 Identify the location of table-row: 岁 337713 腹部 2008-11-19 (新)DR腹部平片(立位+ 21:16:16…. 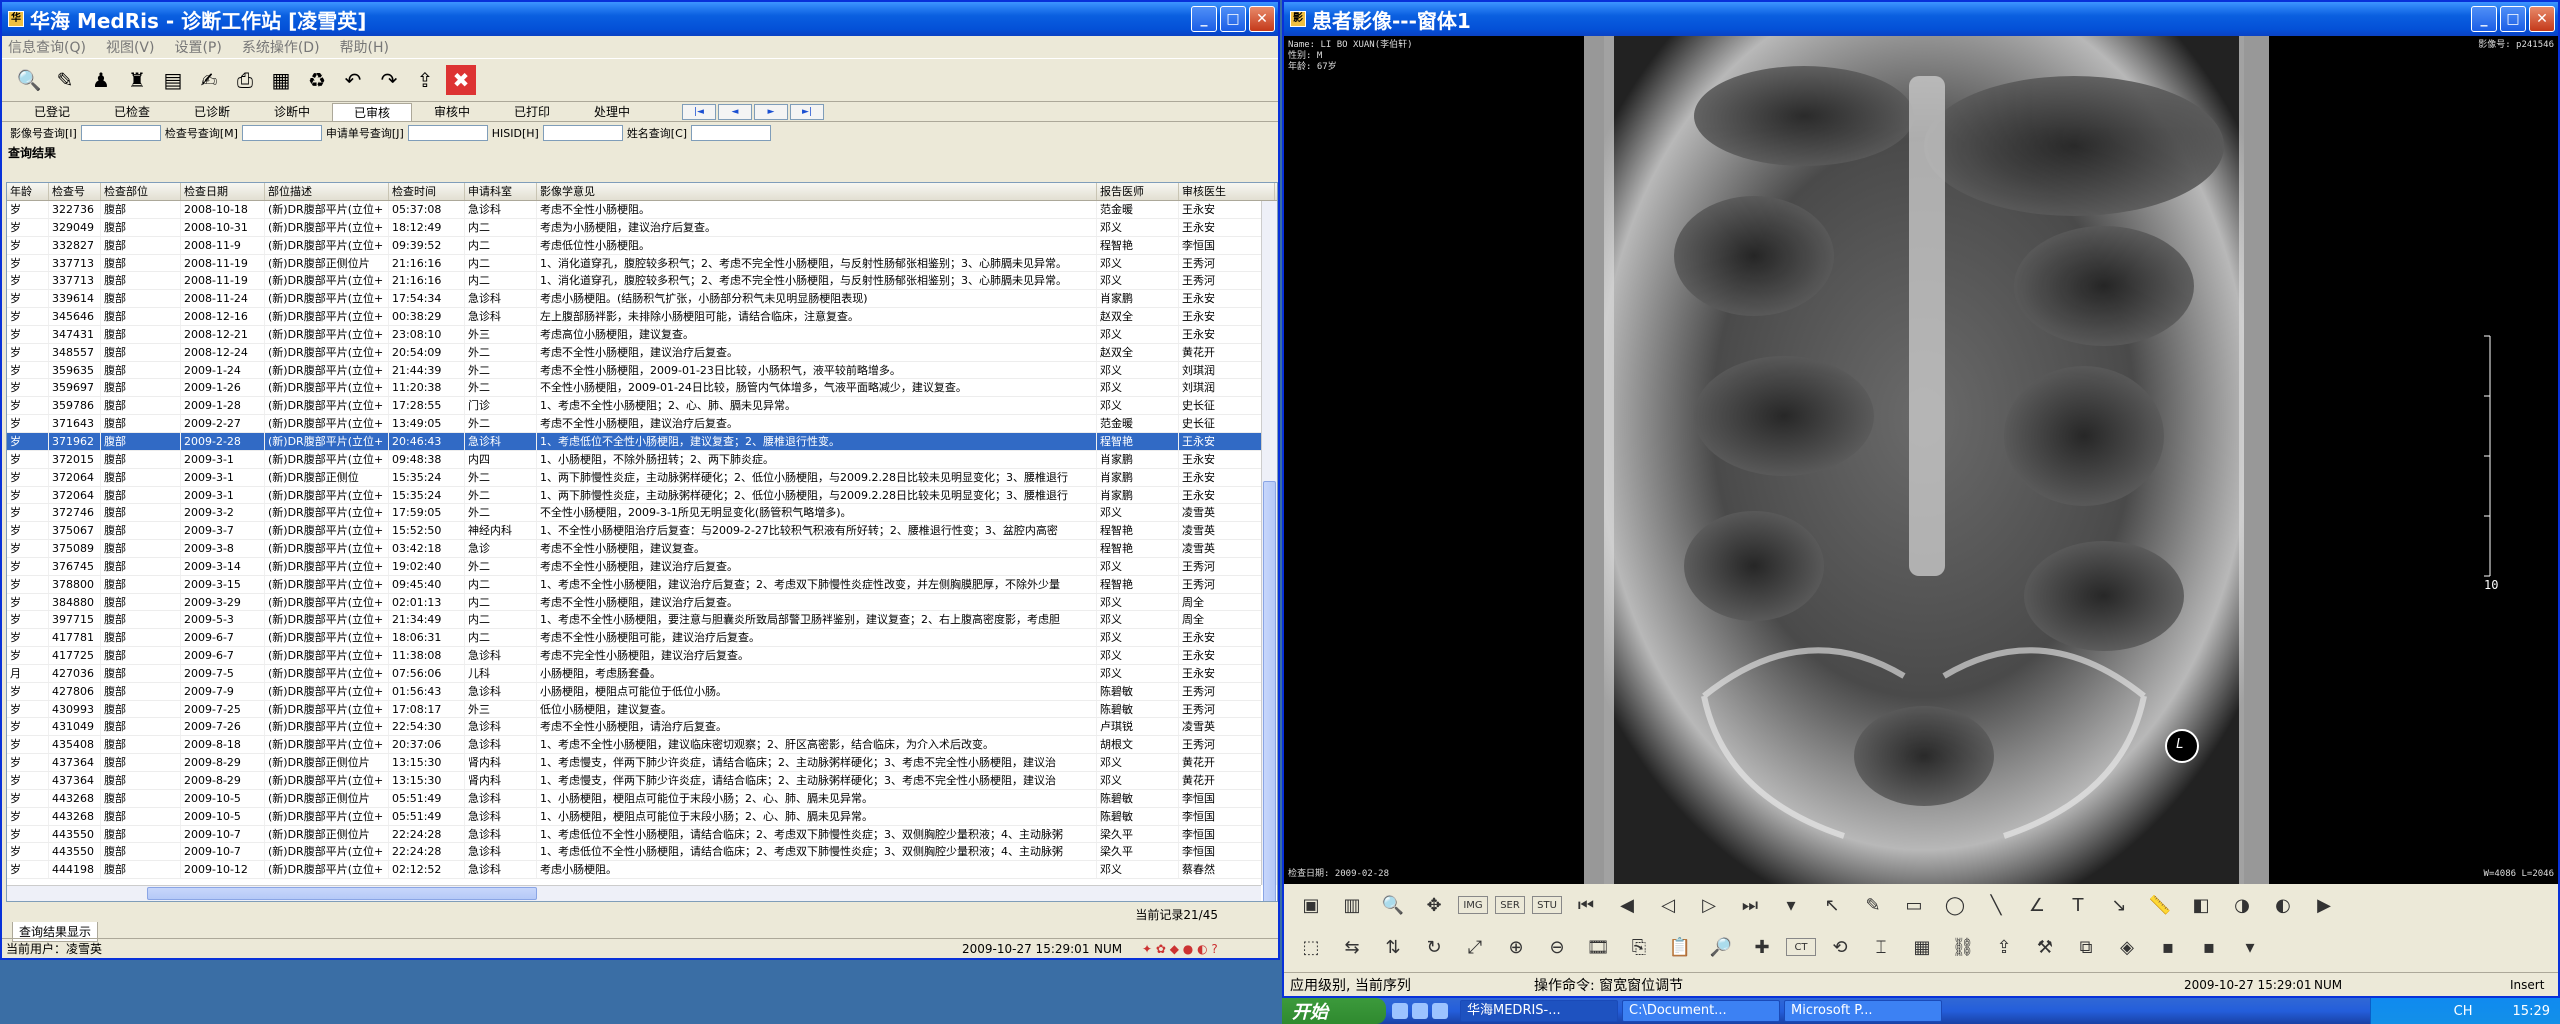
(642, 281).